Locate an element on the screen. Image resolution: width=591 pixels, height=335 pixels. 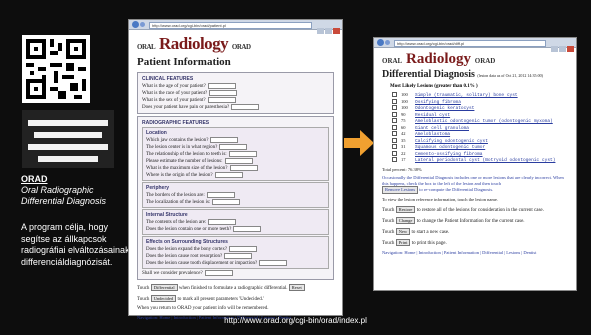
print-button: Print is located at coordinates (403, 242).